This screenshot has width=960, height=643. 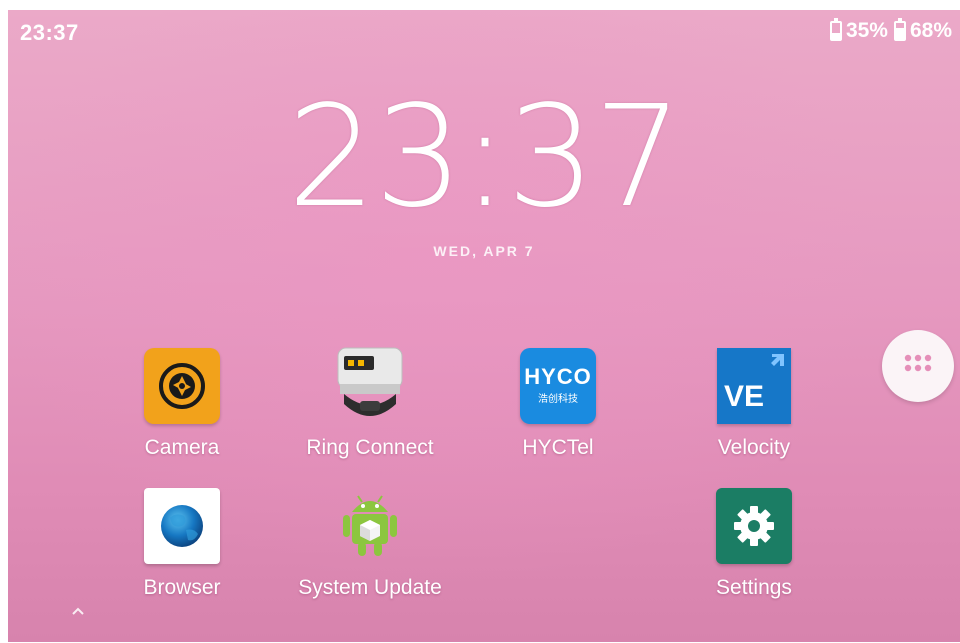 I want to click on chevron-up-icon, so click(x=78, y=611).